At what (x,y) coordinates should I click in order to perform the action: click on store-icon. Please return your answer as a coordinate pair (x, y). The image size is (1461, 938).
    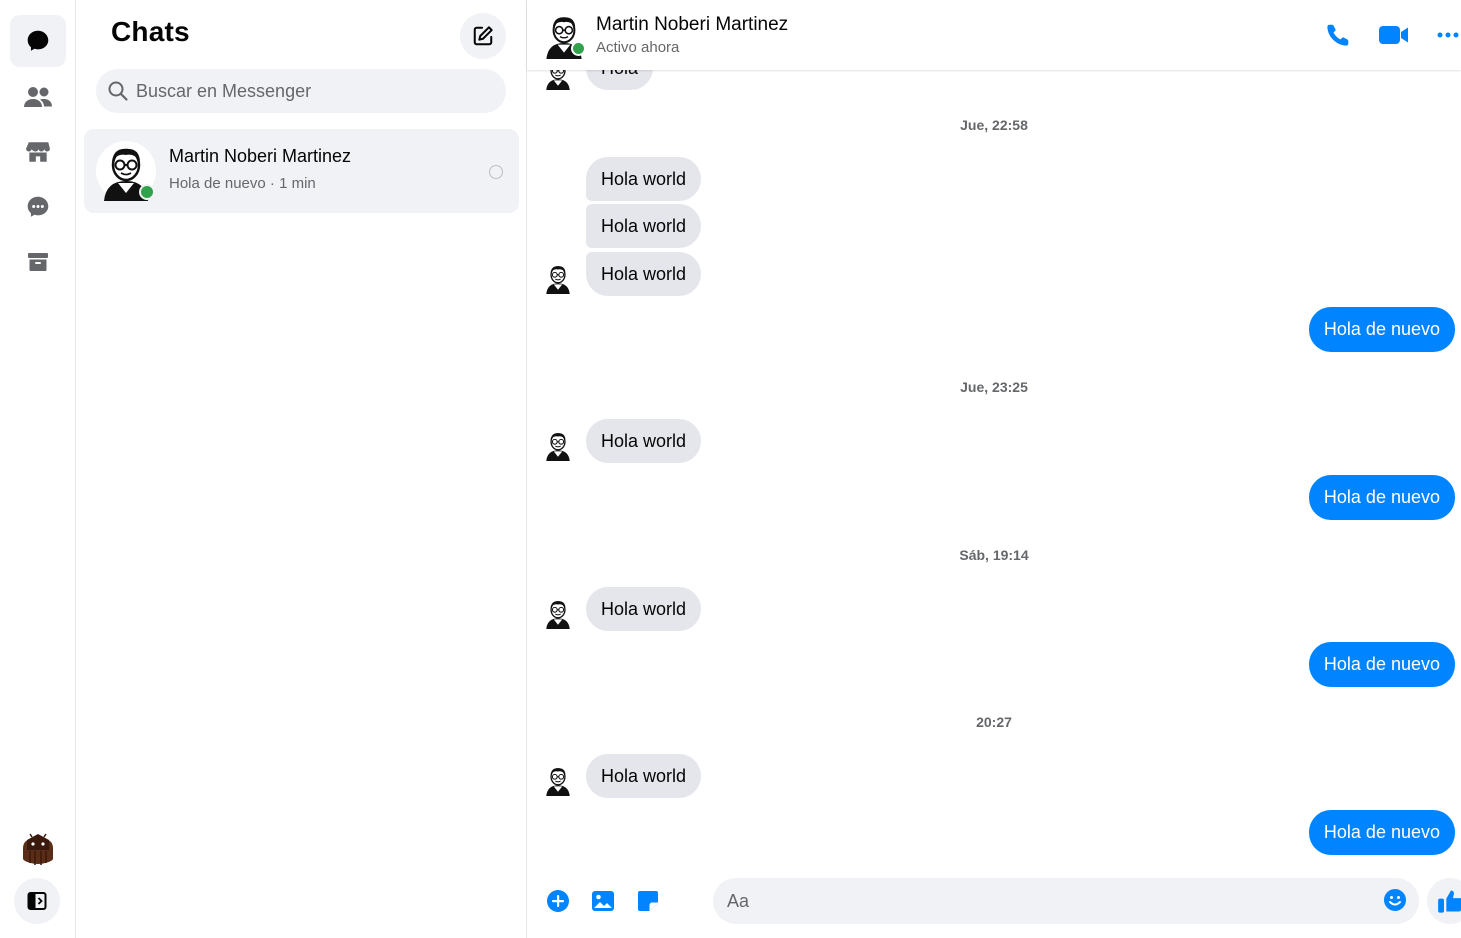
    Looking at the image, I should click on (38, 152).